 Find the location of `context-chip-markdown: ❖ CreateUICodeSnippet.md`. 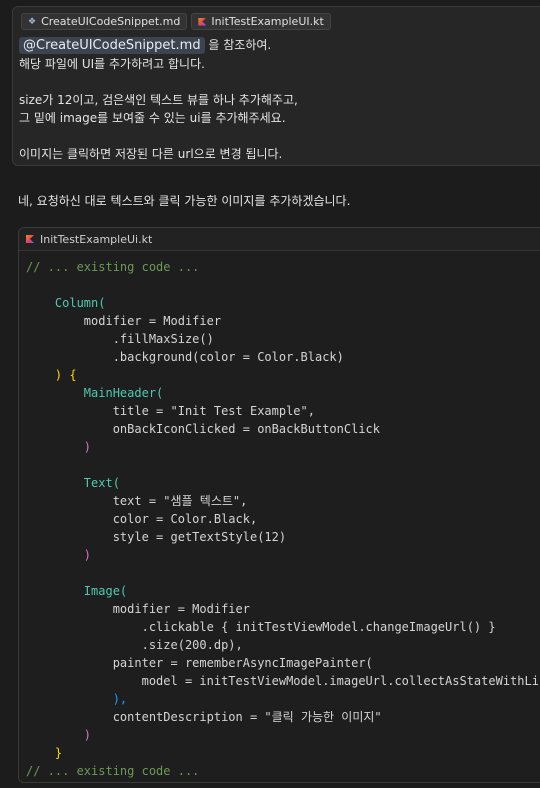

context-chip-markdown: ❖ CreateUICodeSnippet.md is located at coordinates (104, 21).